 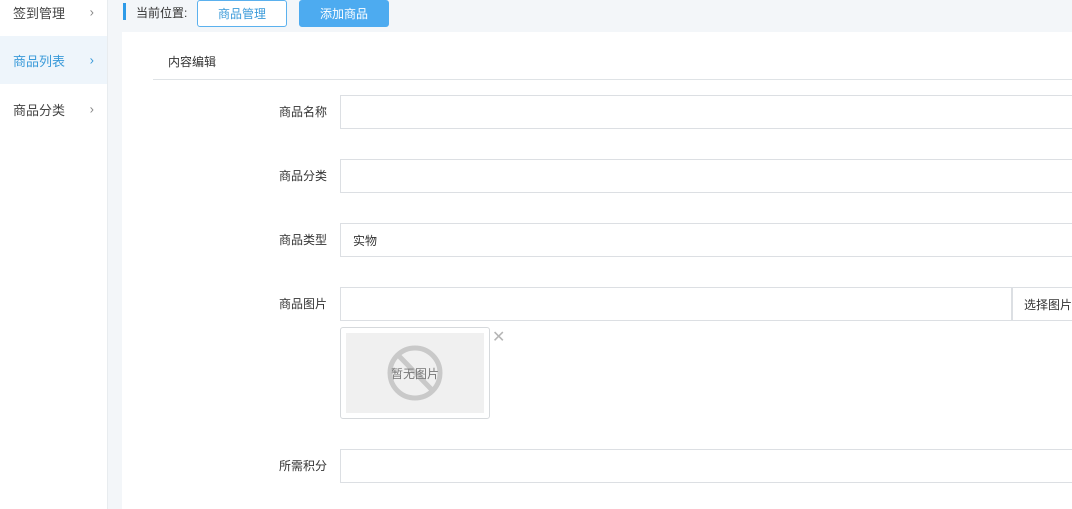 I want to click on image-placeholder: 暂无图片, so click(x=415, y=373).